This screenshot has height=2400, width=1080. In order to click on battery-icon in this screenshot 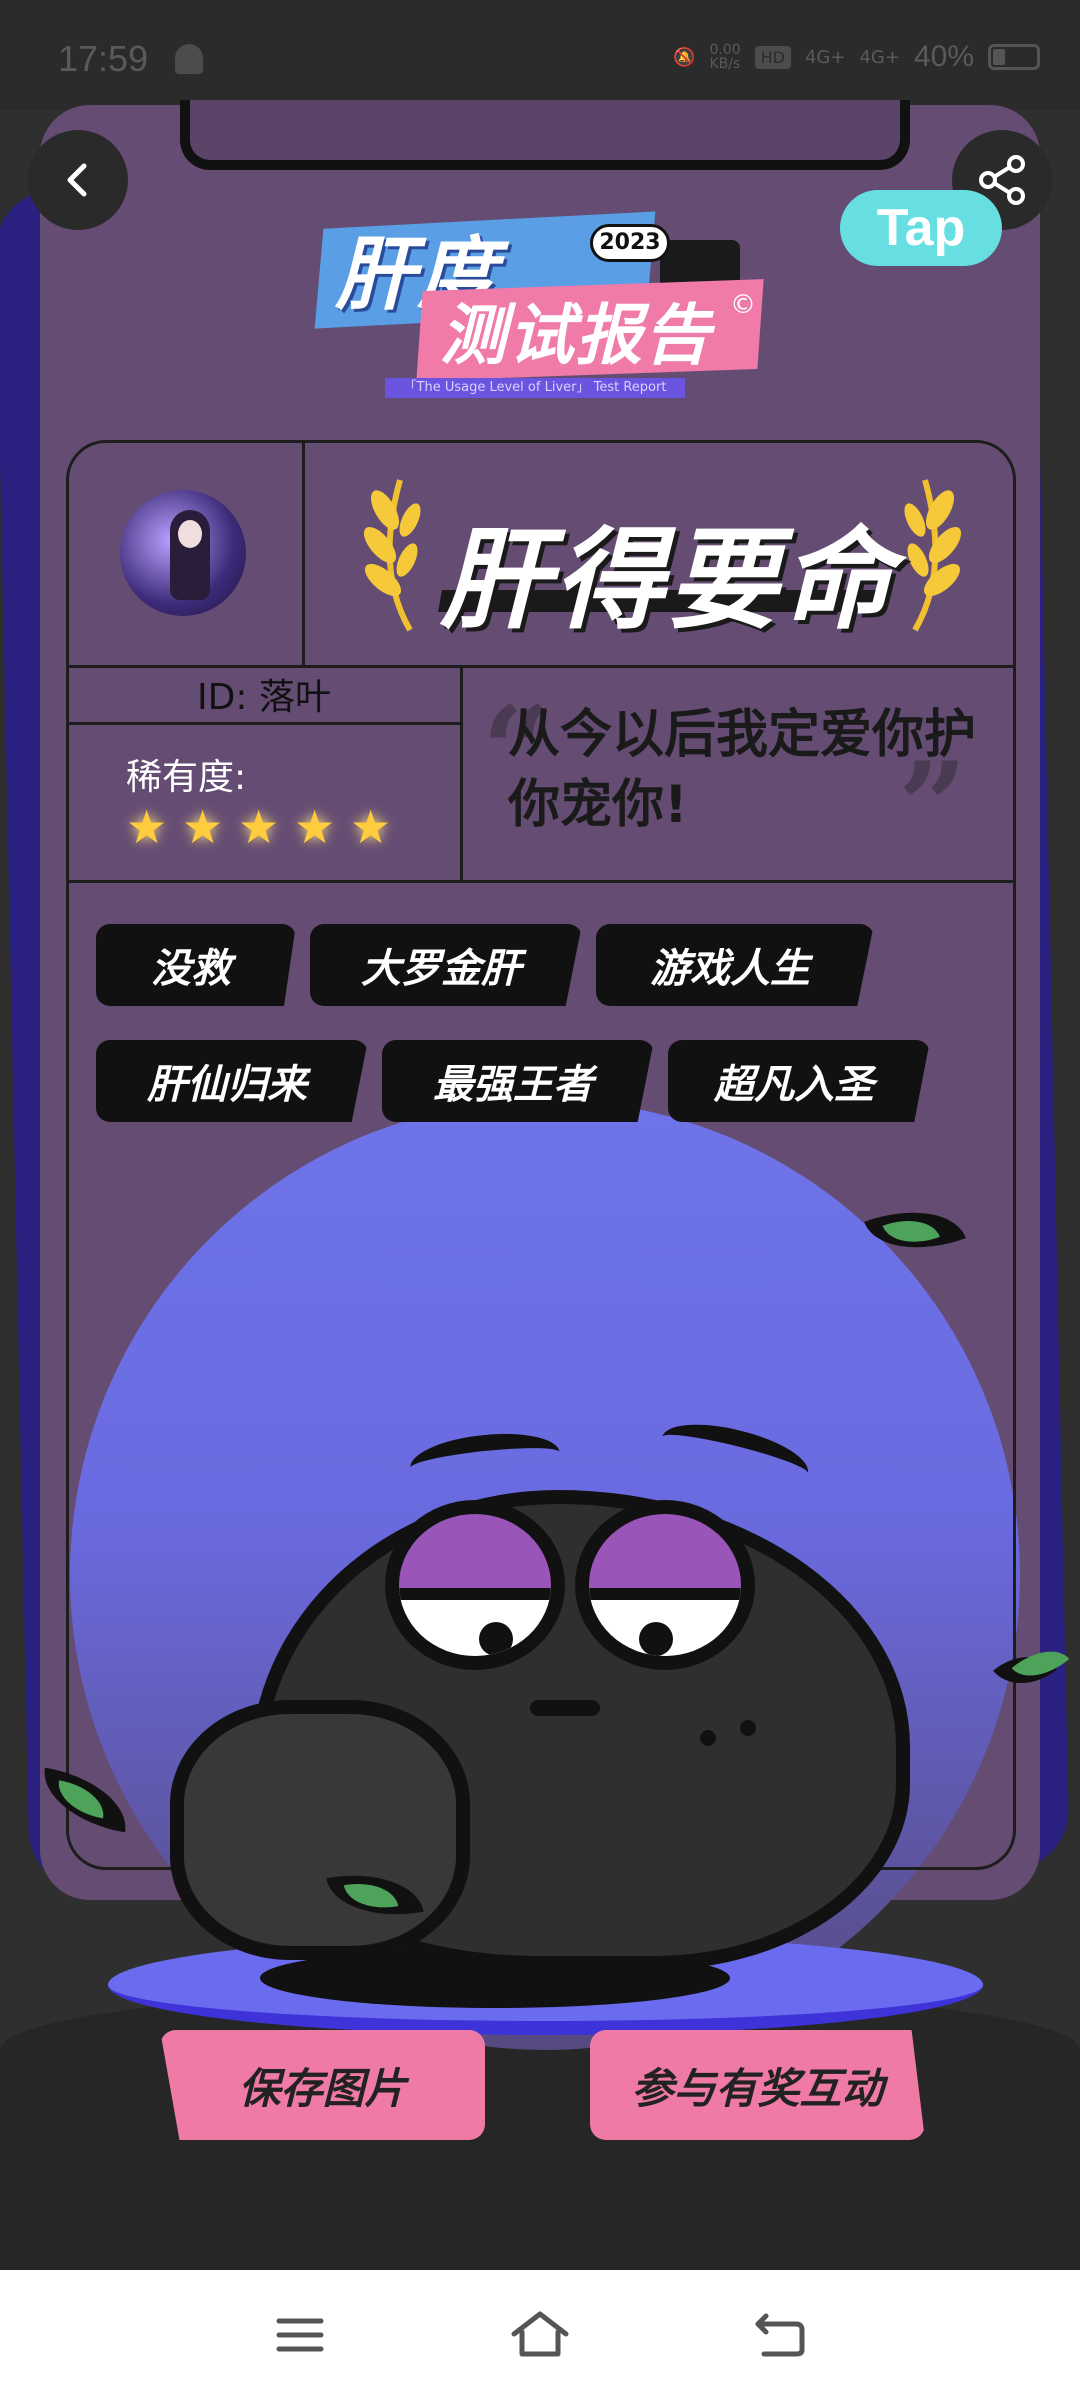, I will do `click(1014, 57)`.